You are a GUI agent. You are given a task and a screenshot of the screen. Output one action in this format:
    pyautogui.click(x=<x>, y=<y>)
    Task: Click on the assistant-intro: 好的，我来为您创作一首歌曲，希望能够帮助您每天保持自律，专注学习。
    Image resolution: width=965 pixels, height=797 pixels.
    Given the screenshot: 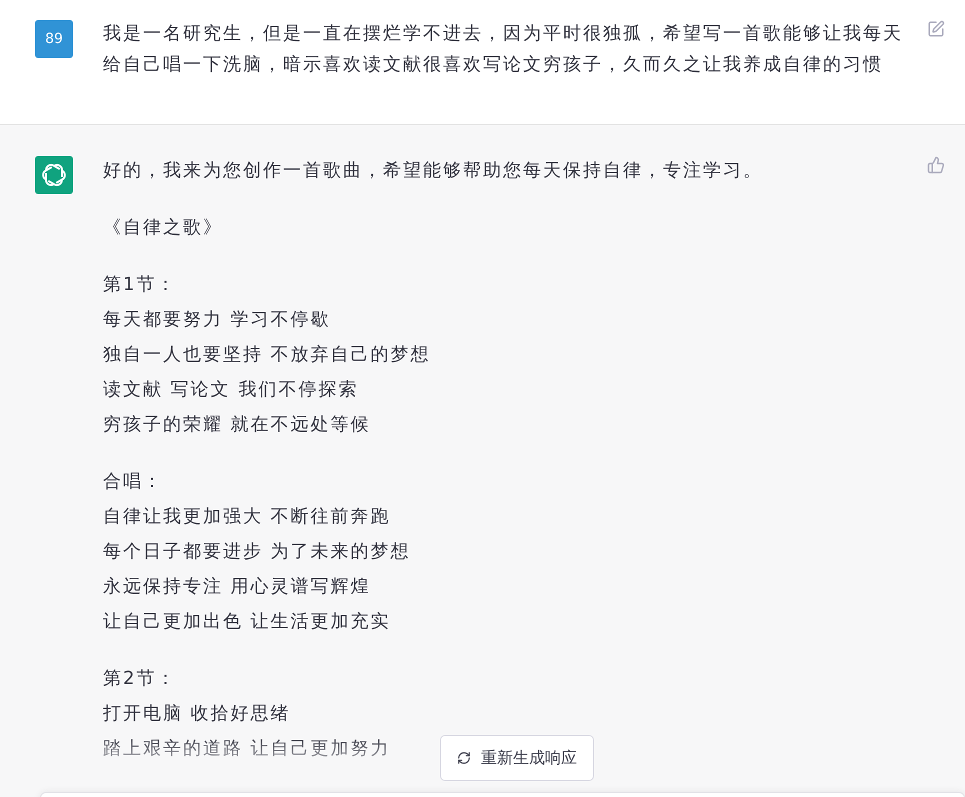 What is the action you would take?
    pyautogui.click(x=433, y=171)
    